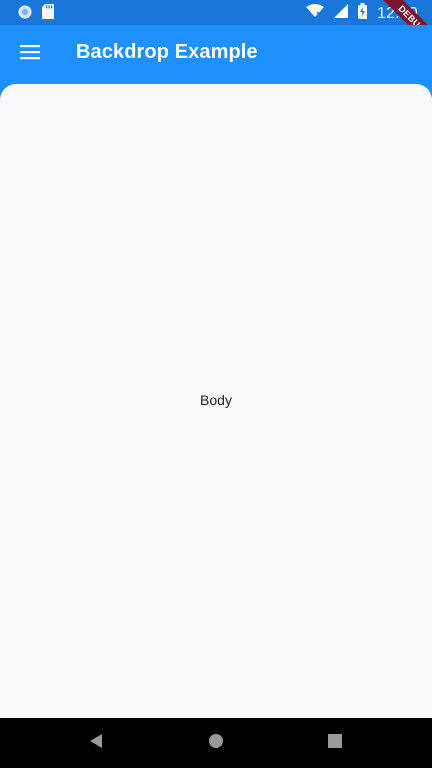 Image resolution: width=432 pixels, height=768 pixels. Describe the element at coordinates (25, 14) in the screenshot. I see `notification-circle-icon` at that location.